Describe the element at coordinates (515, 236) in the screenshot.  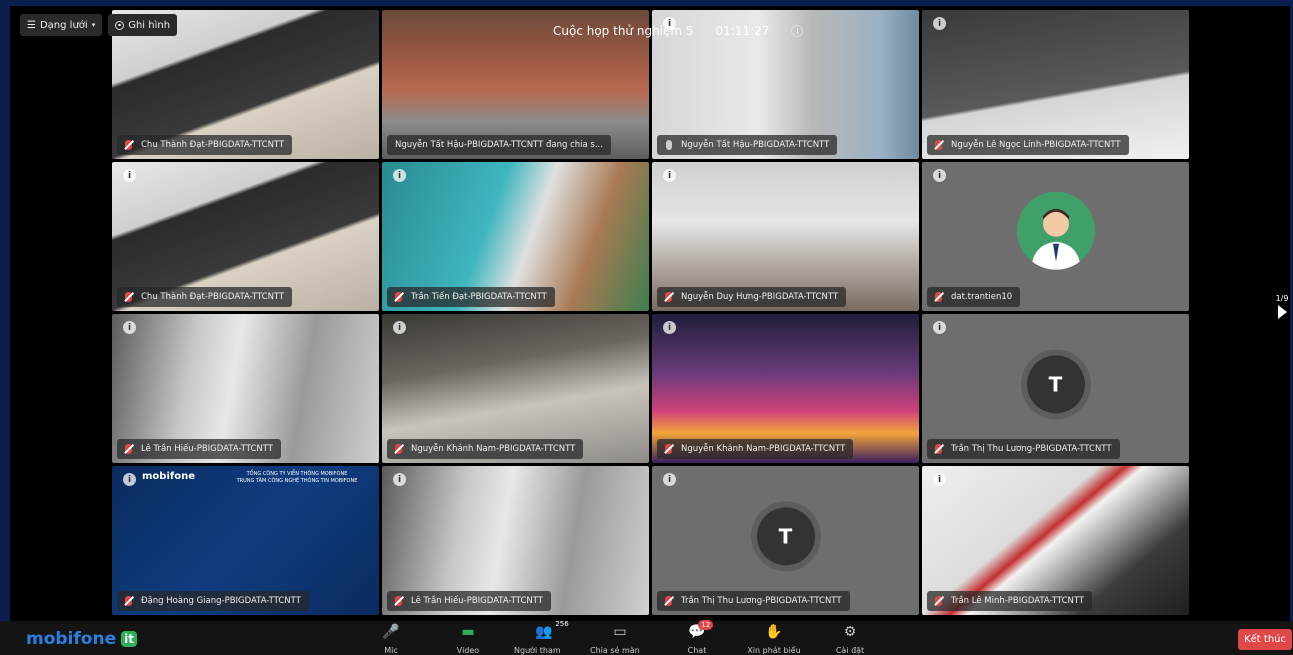
I see `participant-tile: i Trần Tiến Đạt-PBIGDATA-TTCNTT` at that location.